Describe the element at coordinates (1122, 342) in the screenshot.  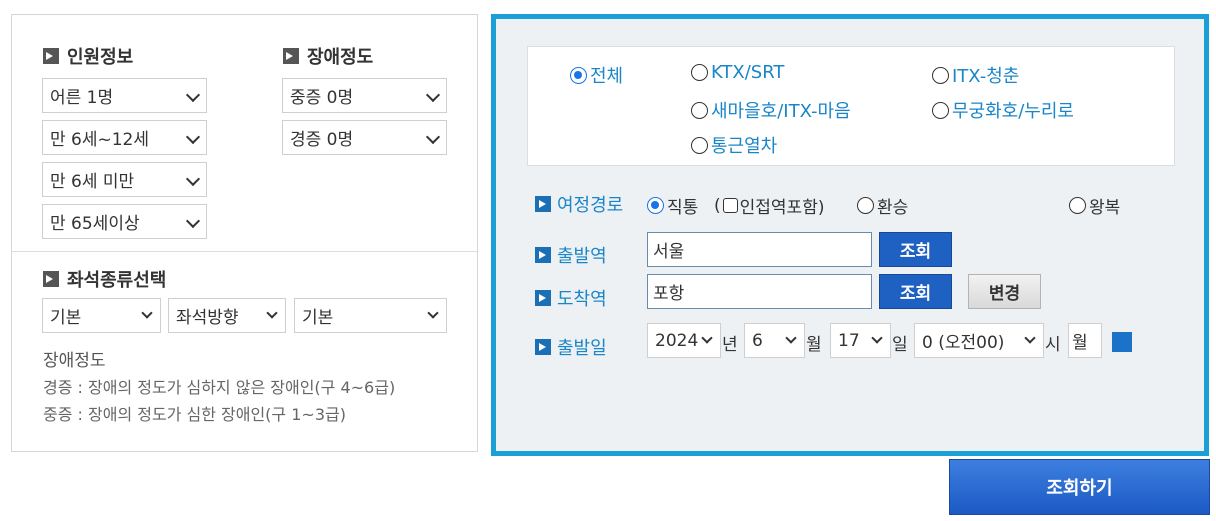
I see `calendar-icon` at that location.